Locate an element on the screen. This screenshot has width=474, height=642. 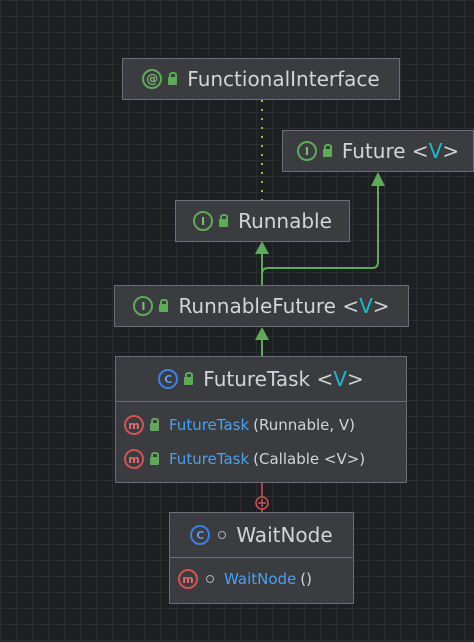
node-functionalinterface: @ FunctionalInterface is located at coordinates (261, 79).